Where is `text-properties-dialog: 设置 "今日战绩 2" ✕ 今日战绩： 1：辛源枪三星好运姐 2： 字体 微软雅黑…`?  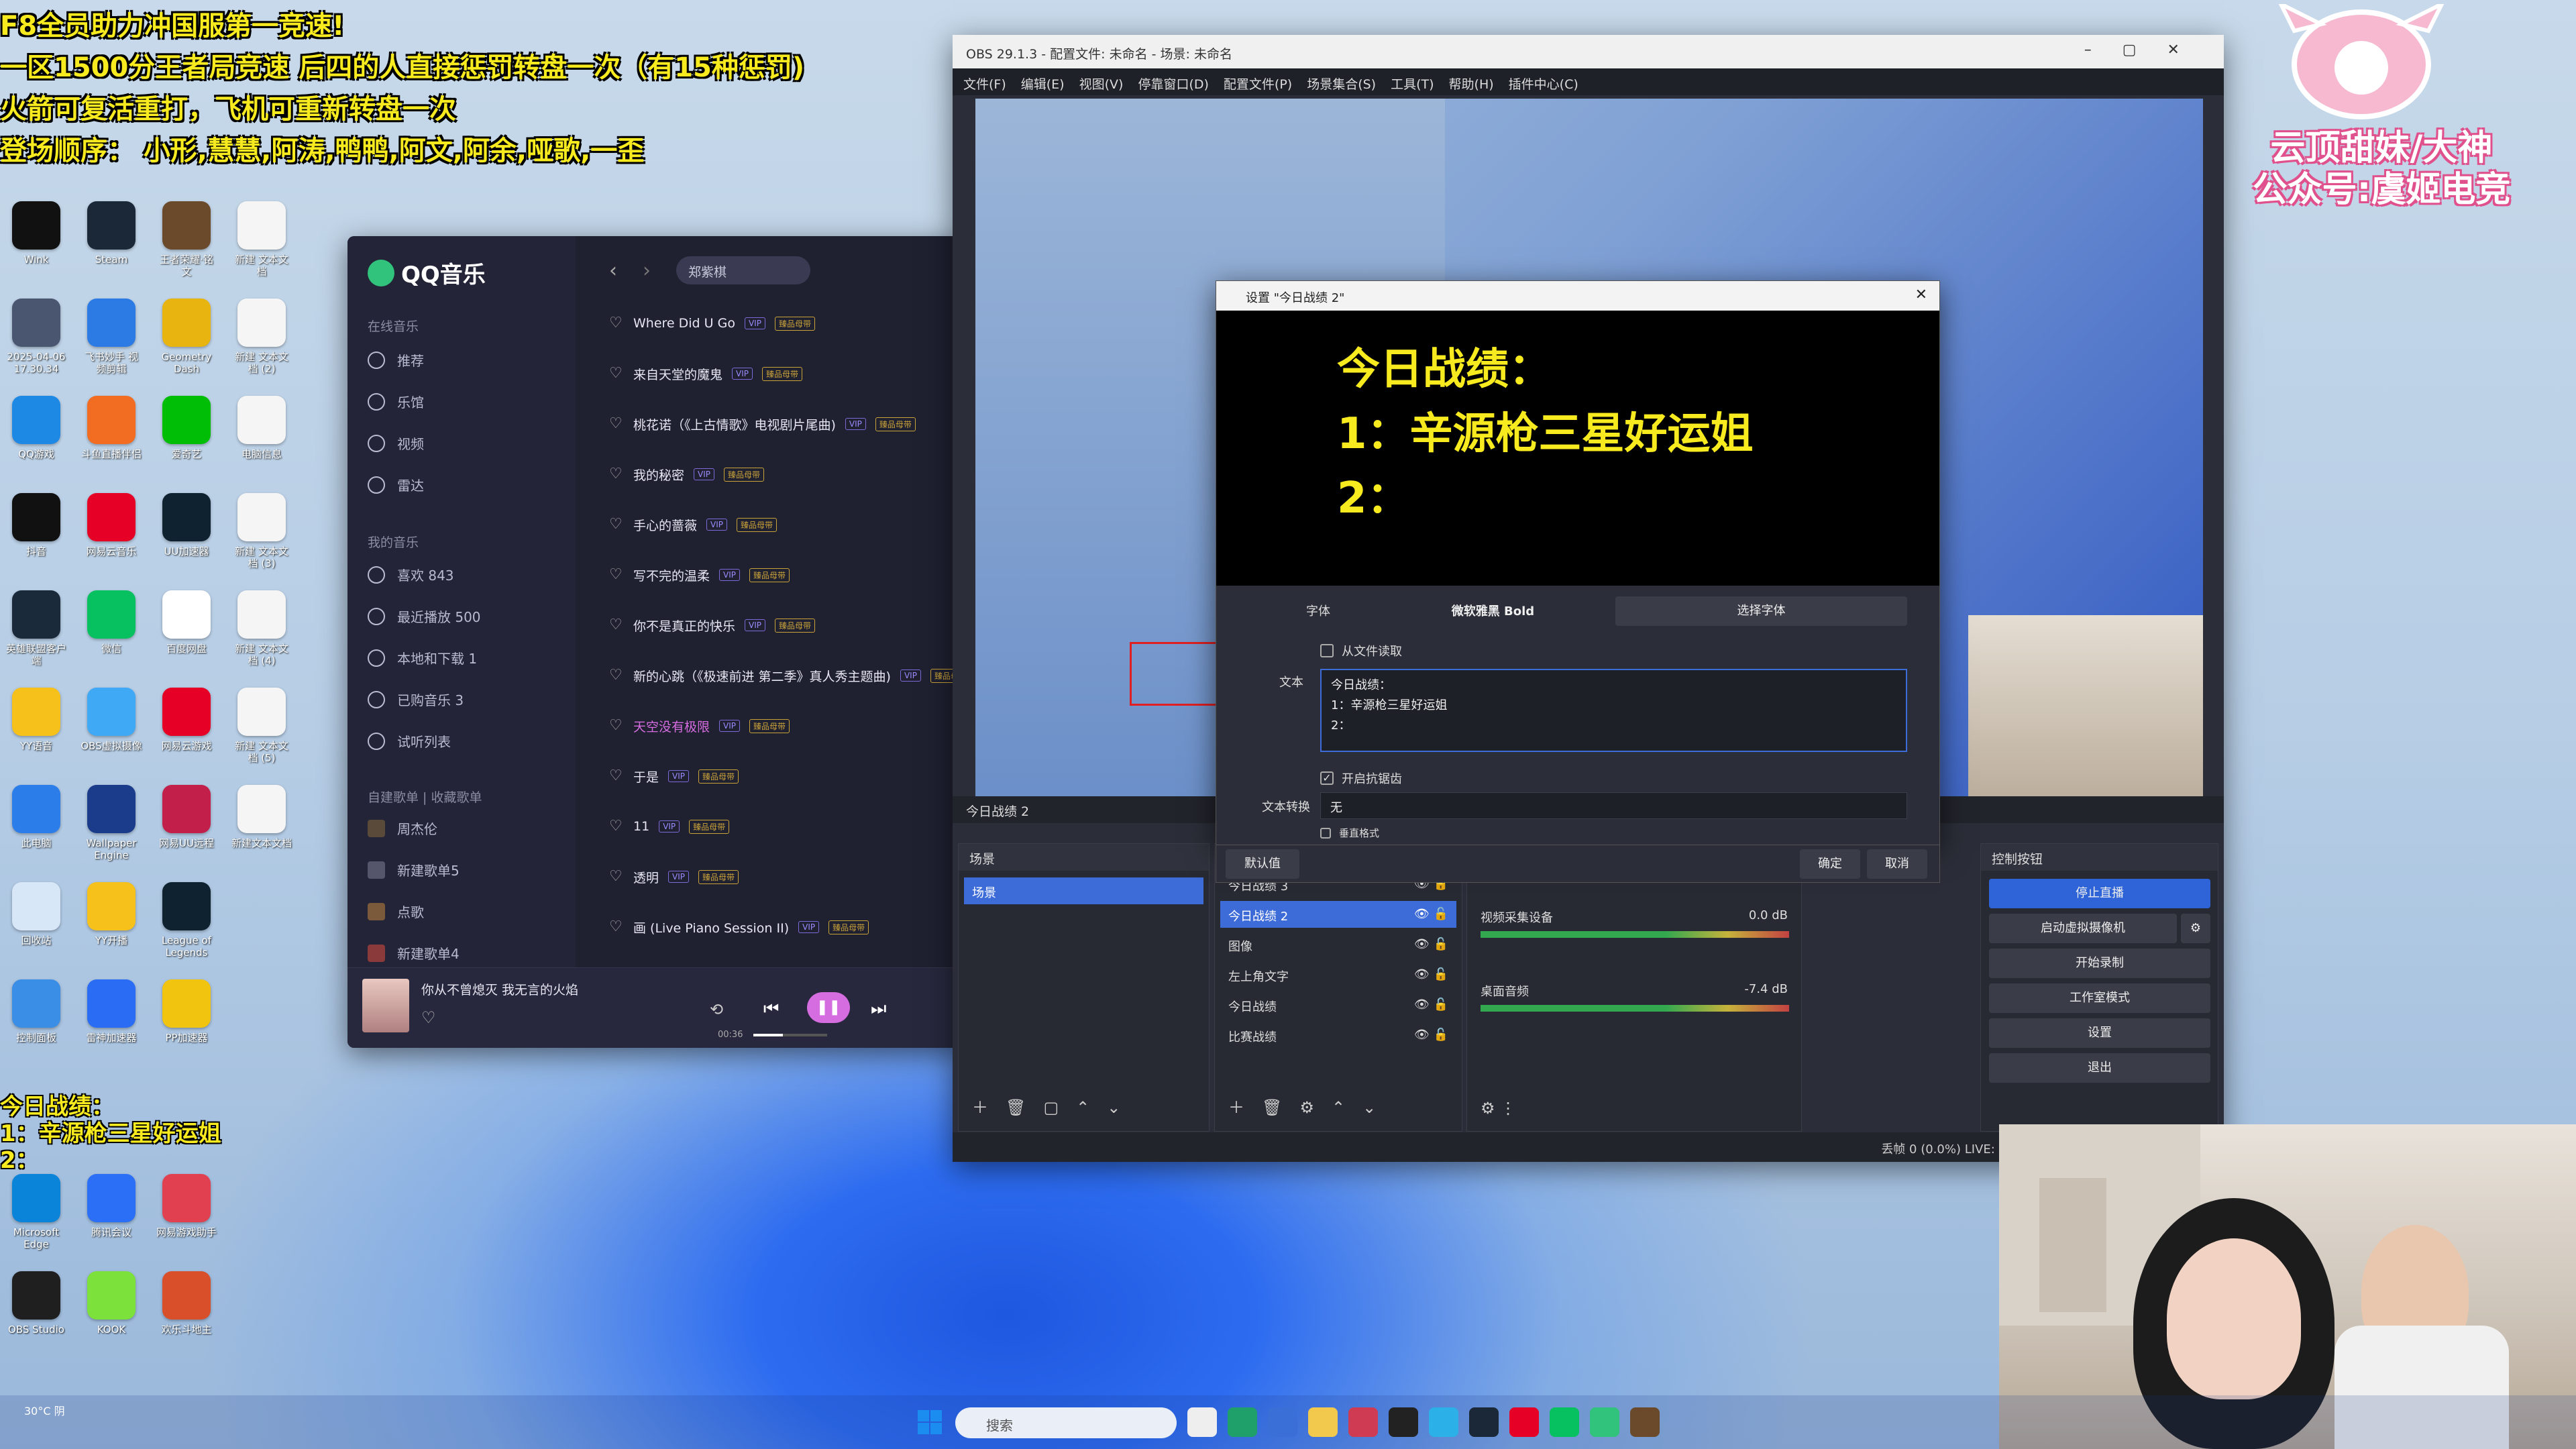
text-properties-dialog: 设置 "今日战绩 2" ✕ 今日战绩： 1：辛源枪三星好运姐 2： 字体 微软雅黑… is located at coordinates (1578, 562).